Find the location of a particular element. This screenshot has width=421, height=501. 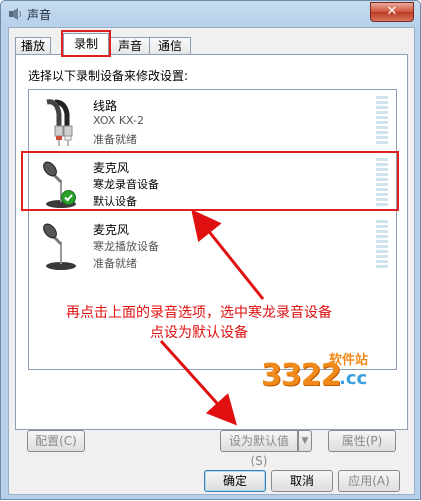

close-button: ✕ is located at coordinates (392, 12).